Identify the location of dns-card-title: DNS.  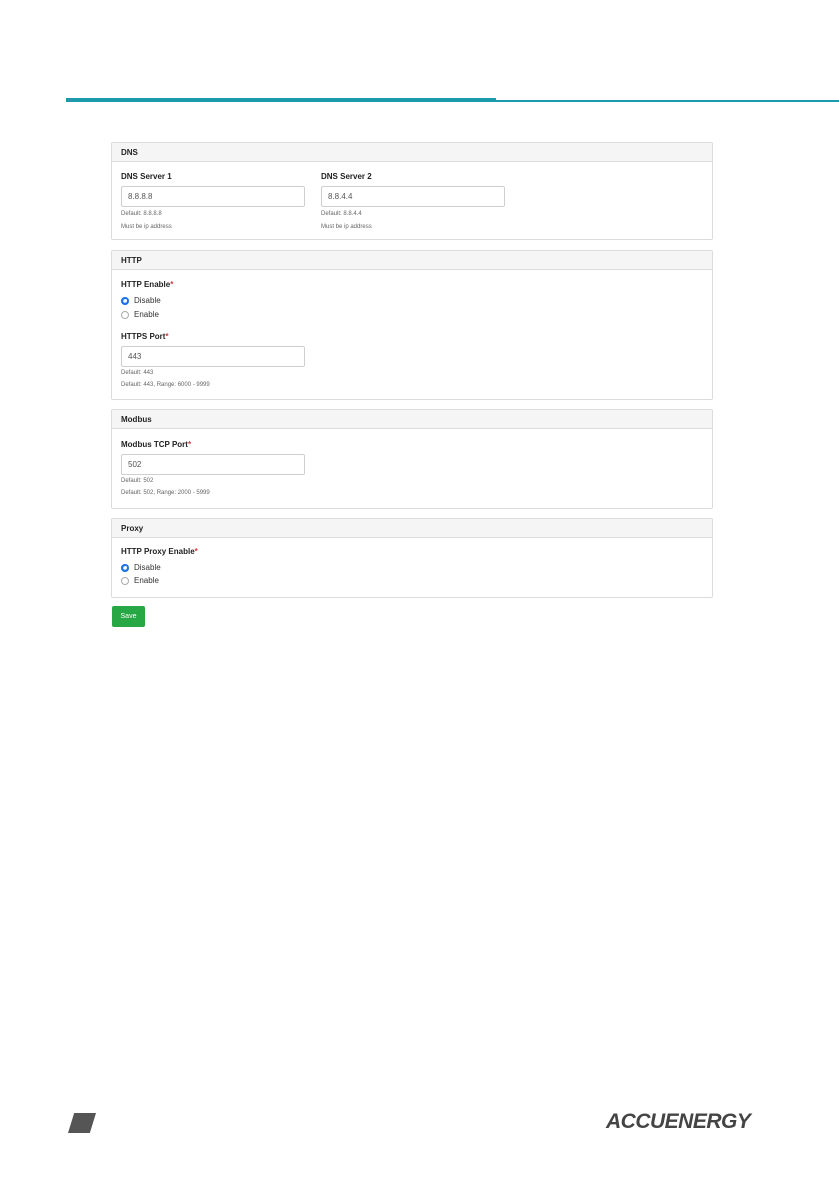
(412, 152).